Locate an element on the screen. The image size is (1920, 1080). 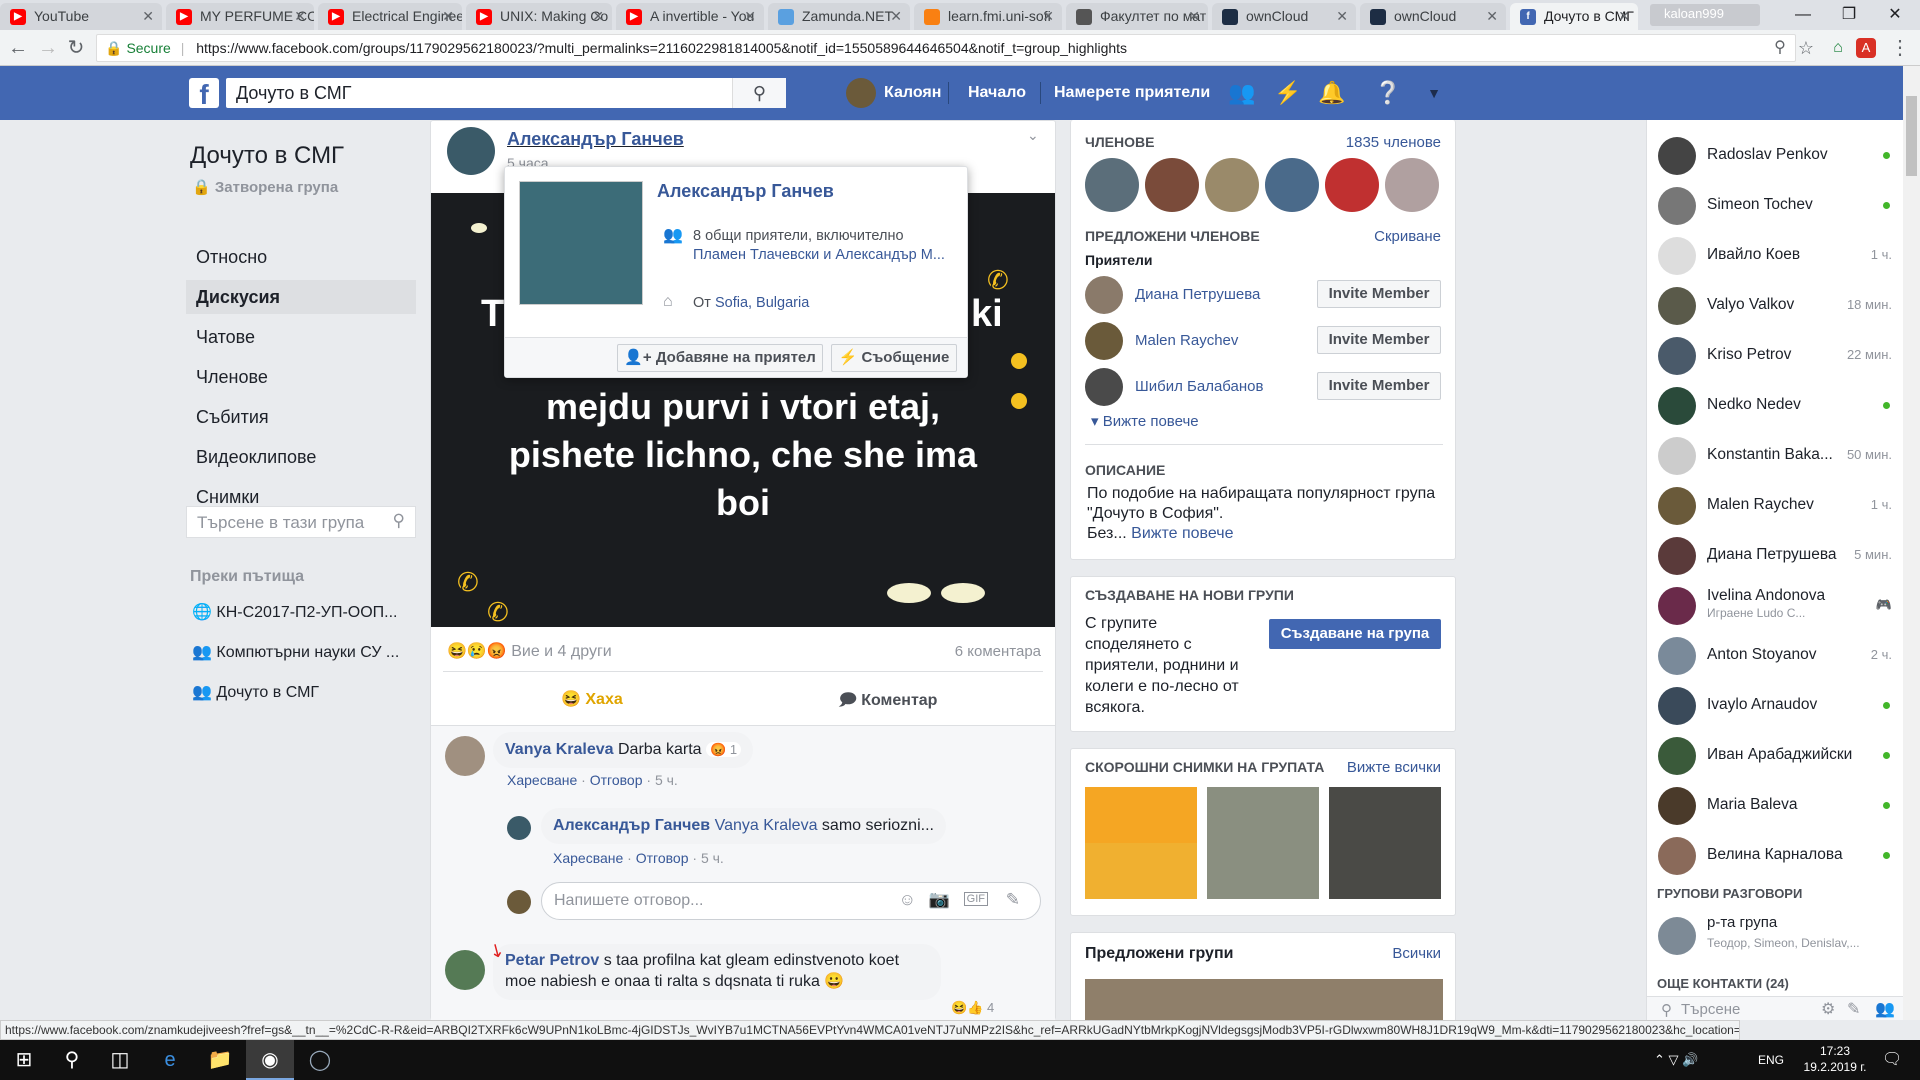
reload-icon: ↻ is located at coordinates (76, 48).